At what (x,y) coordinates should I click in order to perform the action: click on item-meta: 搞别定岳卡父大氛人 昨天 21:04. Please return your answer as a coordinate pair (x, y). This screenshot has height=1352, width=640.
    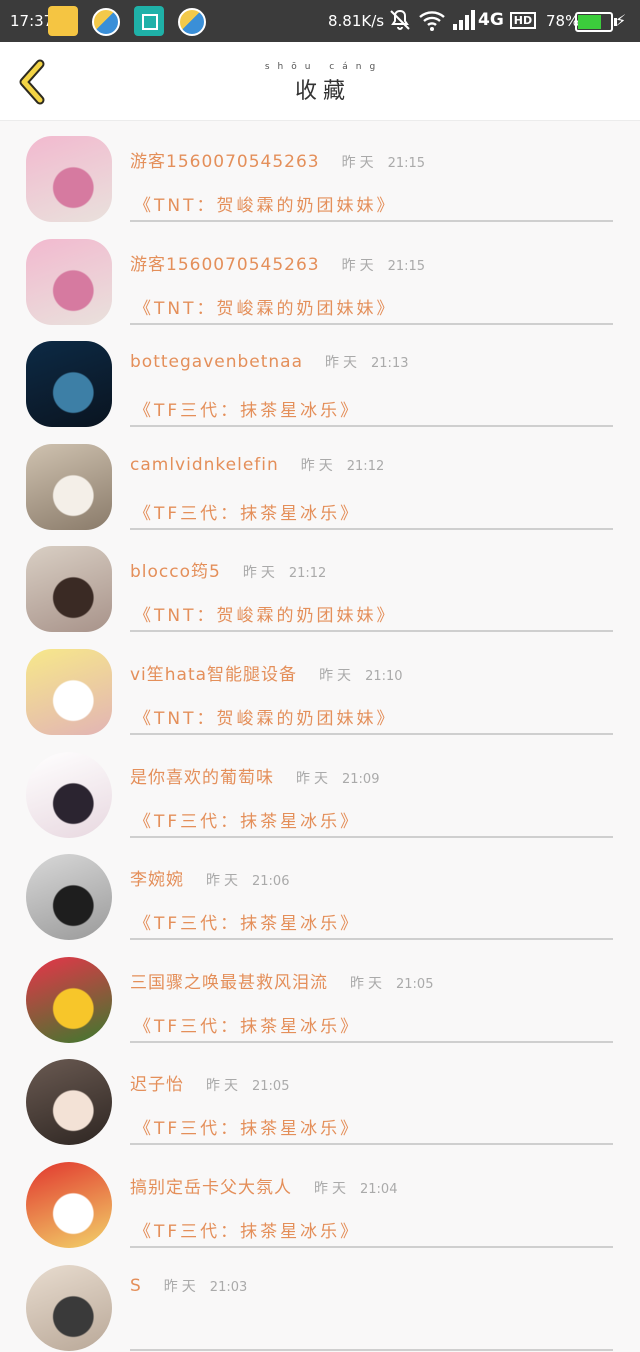
    Looking at the image, I should click on (263, 1186).